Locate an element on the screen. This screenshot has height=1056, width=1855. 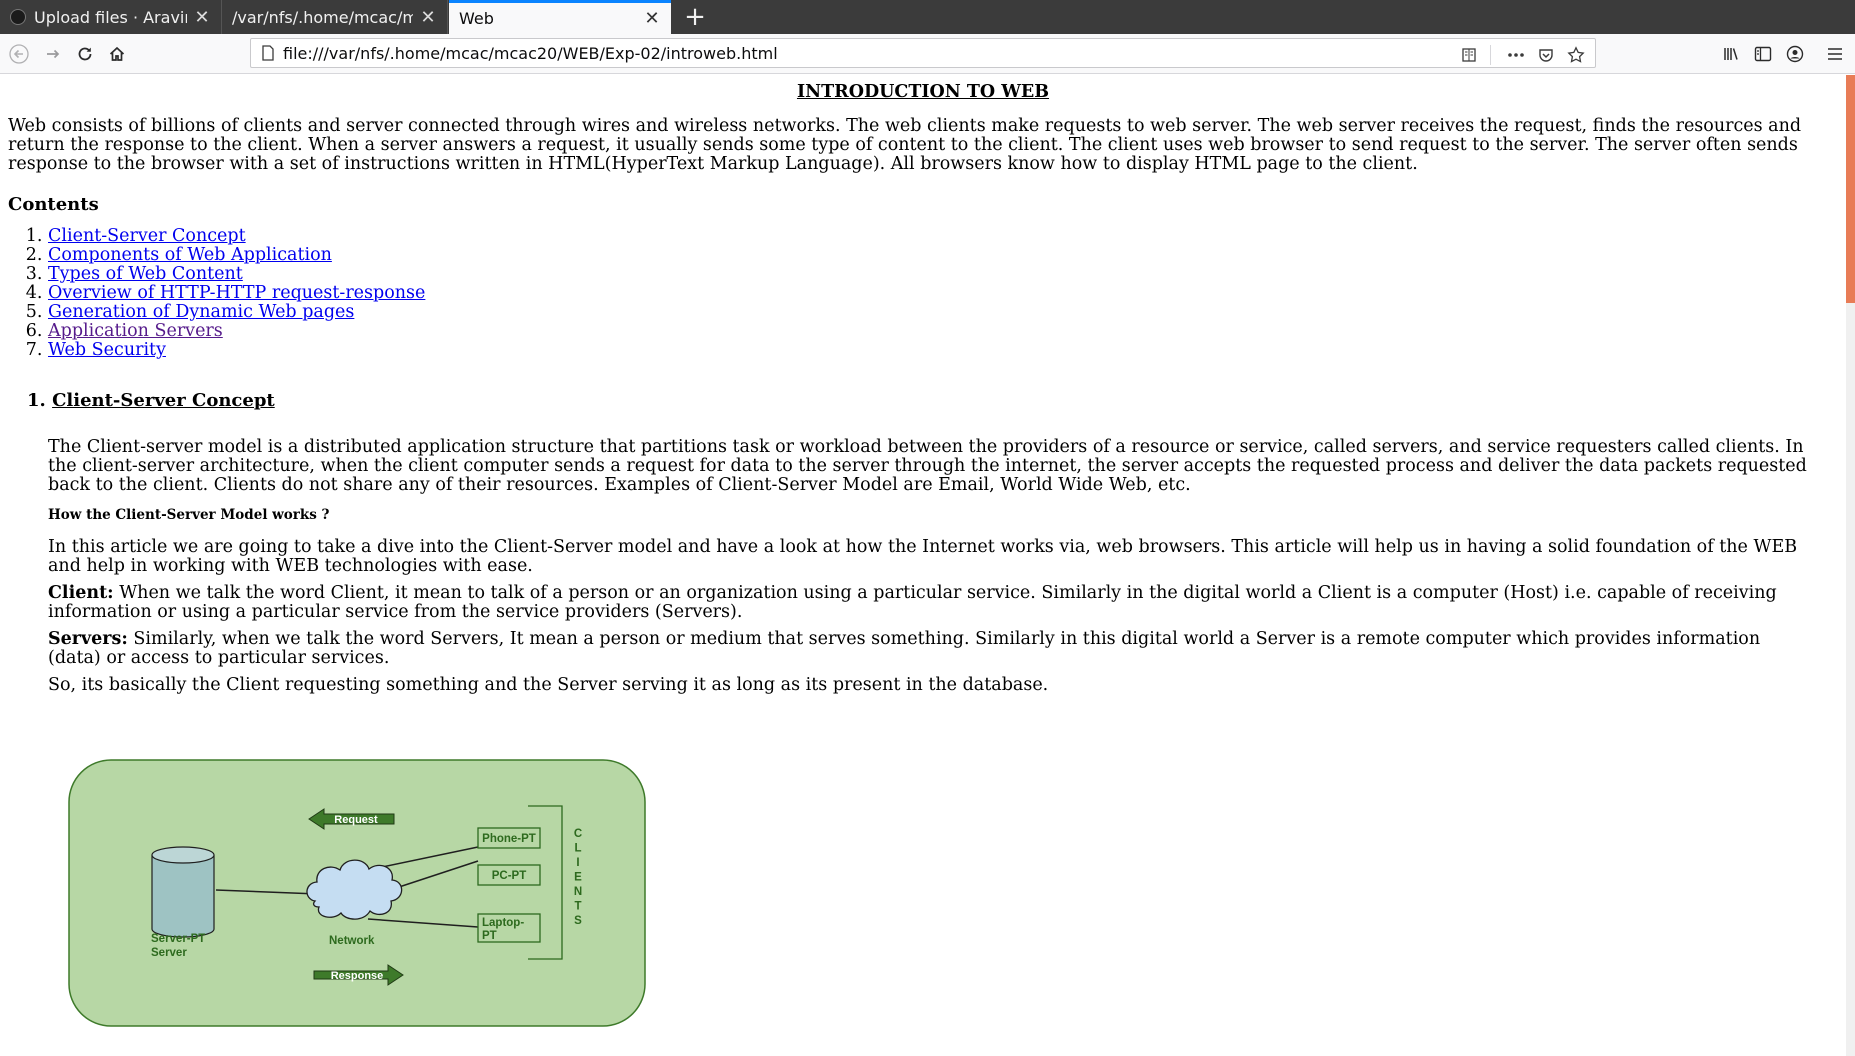
arrow-right-icon is located at coordinates (53, 54).